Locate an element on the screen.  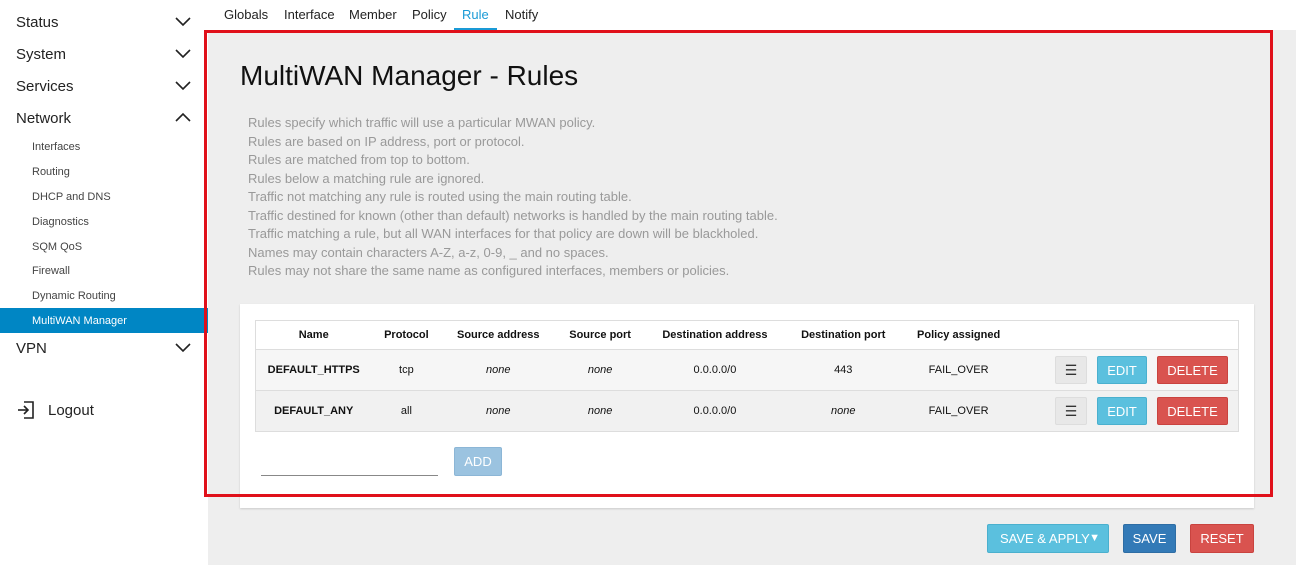
description-line: Rules are matched from top to bottom. is located at coordinates (359, 159).